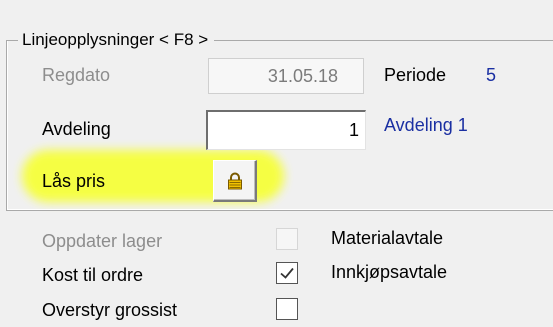 This screenshot has width=553, height=327. Describe the element at coordinates (286, 130) in the screenshot. I see `avdeling-input: 1` at that location.